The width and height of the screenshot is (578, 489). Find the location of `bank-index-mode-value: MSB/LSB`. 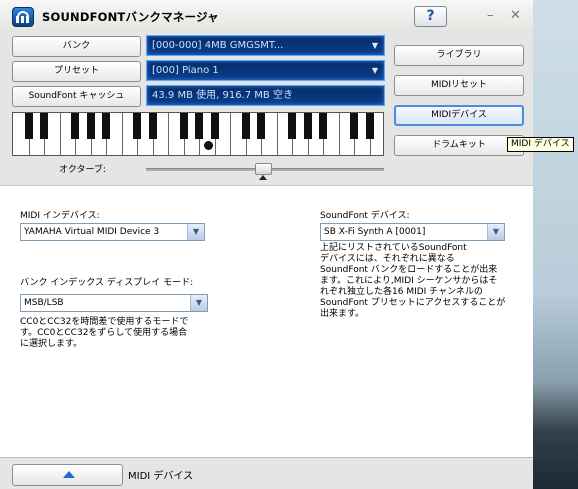

bank-index-mode-value: MSB/LSB is located at coordinates (44, 303).